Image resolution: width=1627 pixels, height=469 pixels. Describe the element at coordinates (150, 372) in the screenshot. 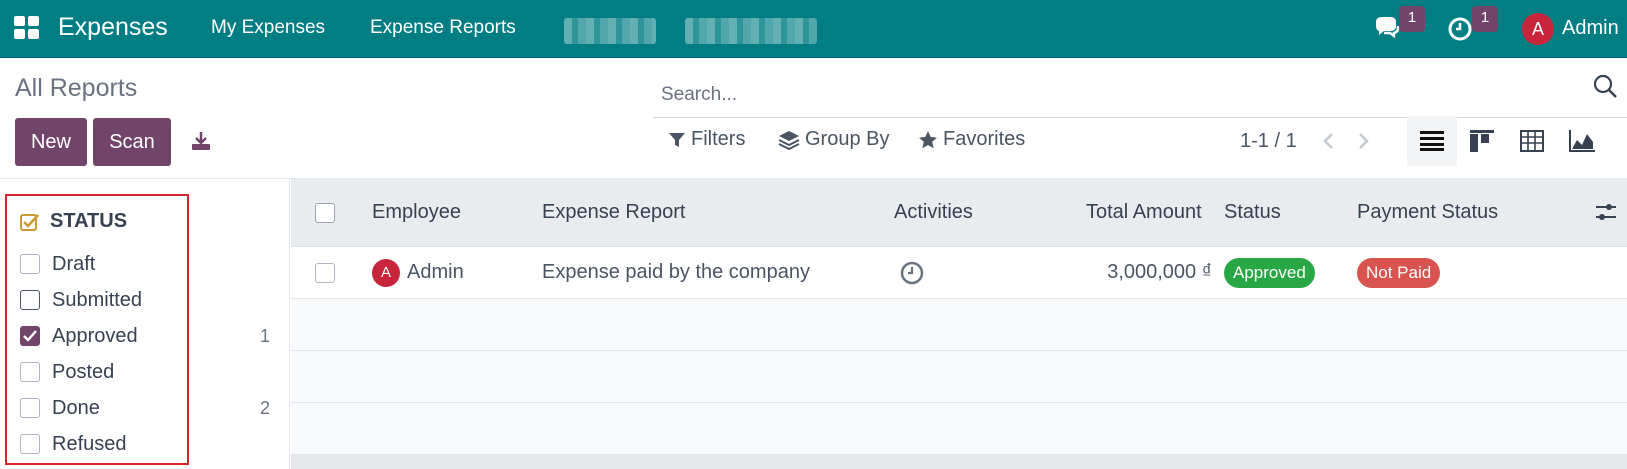

I see `status-filter-posted: Posted` at that location.